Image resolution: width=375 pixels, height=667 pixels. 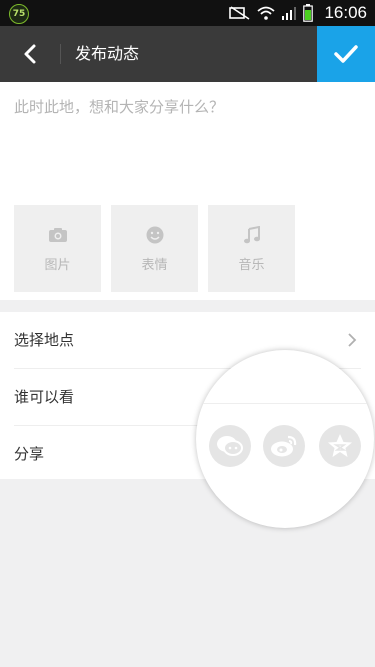 What do you see at coordinates (352, 340) in the screenshot?
I see `chevron-right-icon` at bounding box center [352, 340].